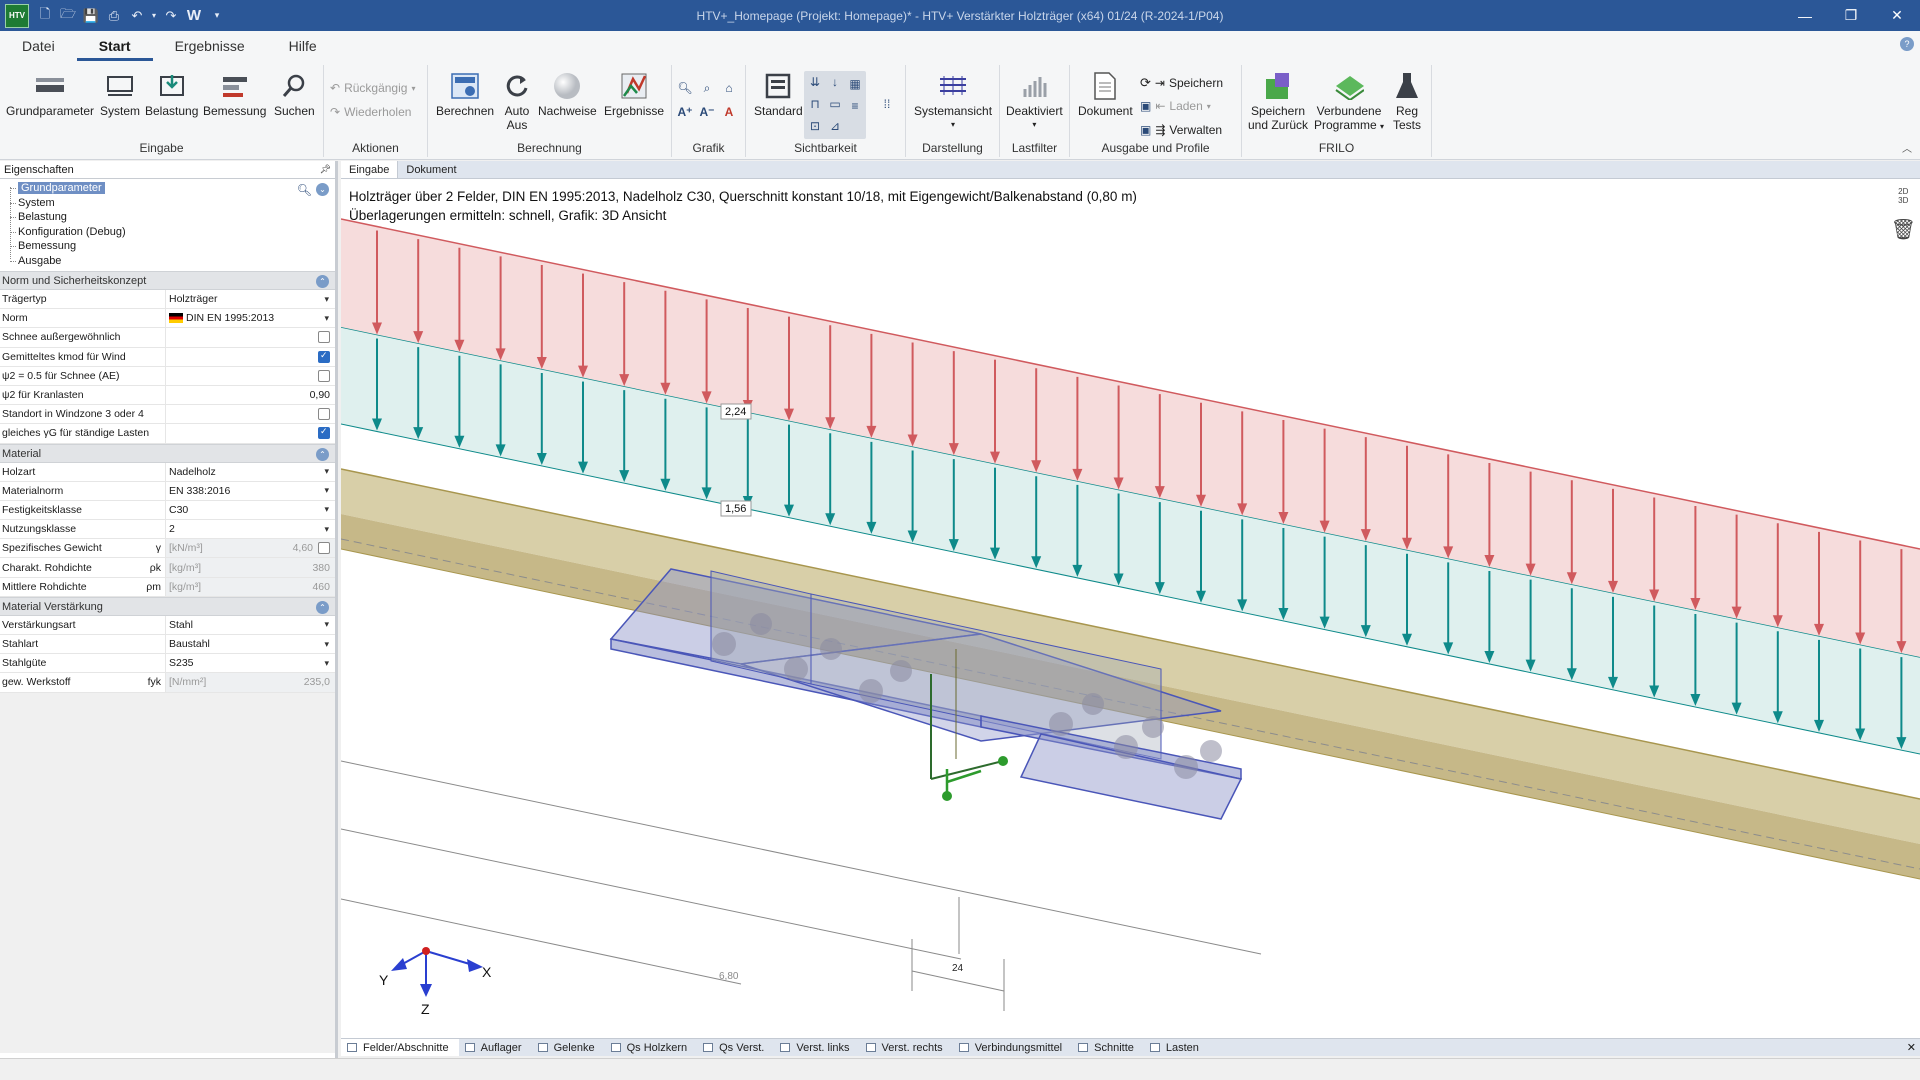 The image size is (1920, 1080). What do you see at coordinates (250, 299) in the screenshot?
I see `traegertyp-select: Holzträger` at bounding box center [250, 299].